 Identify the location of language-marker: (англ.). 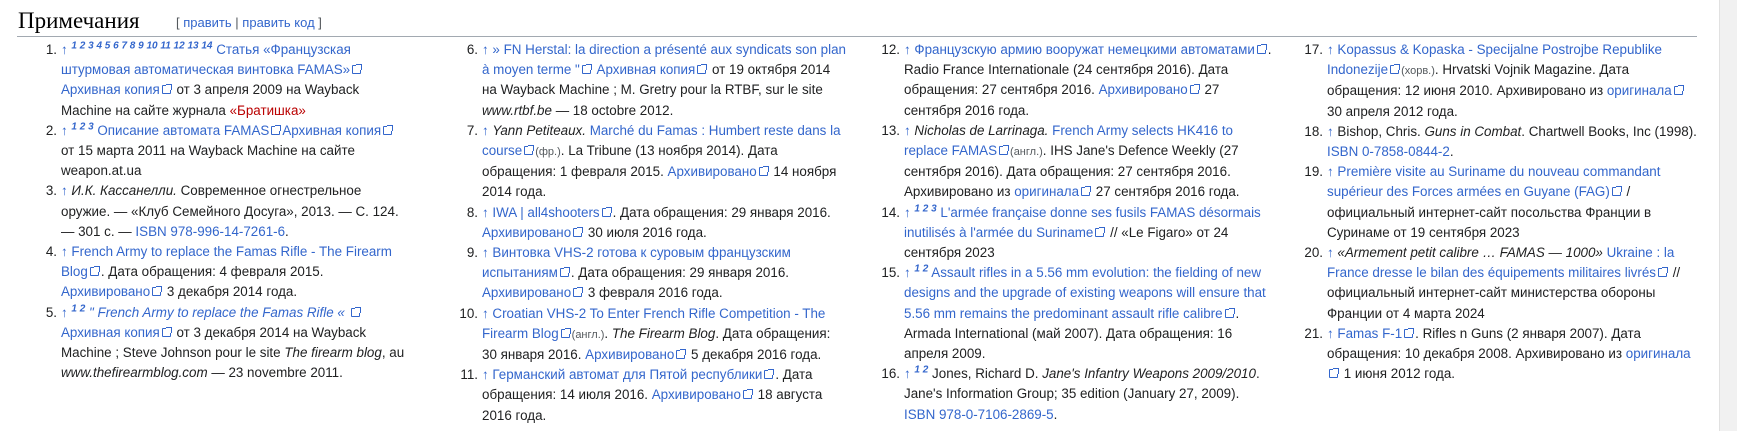
(588, 334).